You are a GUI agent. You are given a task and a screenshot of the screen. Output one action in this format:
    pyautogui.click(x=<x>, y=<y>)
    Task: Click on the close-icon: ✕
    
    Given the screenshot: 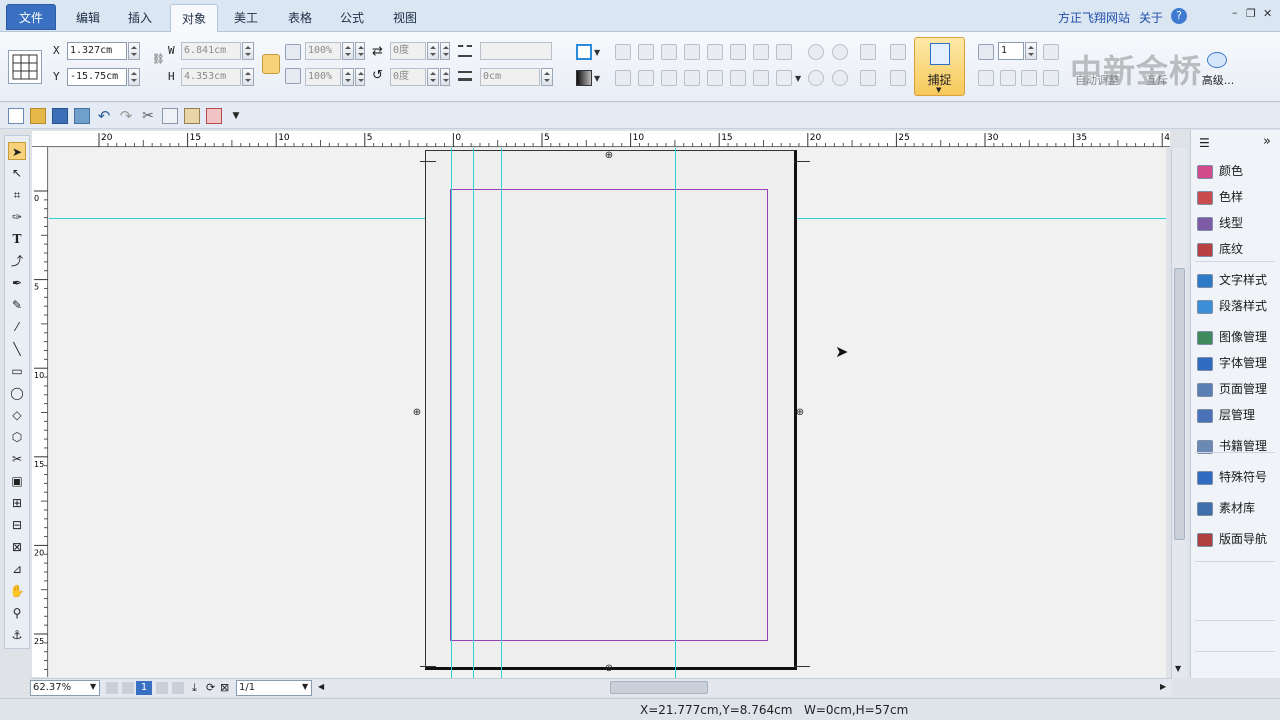 What is the action you would take?
    pyautogui.click(x=1267, y=13)
    